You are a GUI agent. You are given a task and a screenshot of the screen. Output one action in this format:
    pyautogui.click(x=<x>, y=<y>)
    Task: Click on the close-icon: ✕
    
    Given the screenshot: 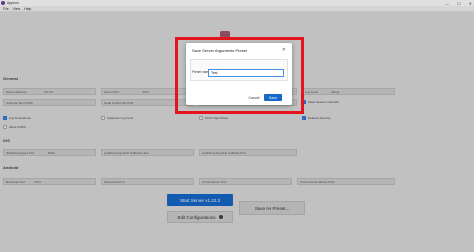 What is the action you would take?
    pyautogui.click(x=284, y=50)
    